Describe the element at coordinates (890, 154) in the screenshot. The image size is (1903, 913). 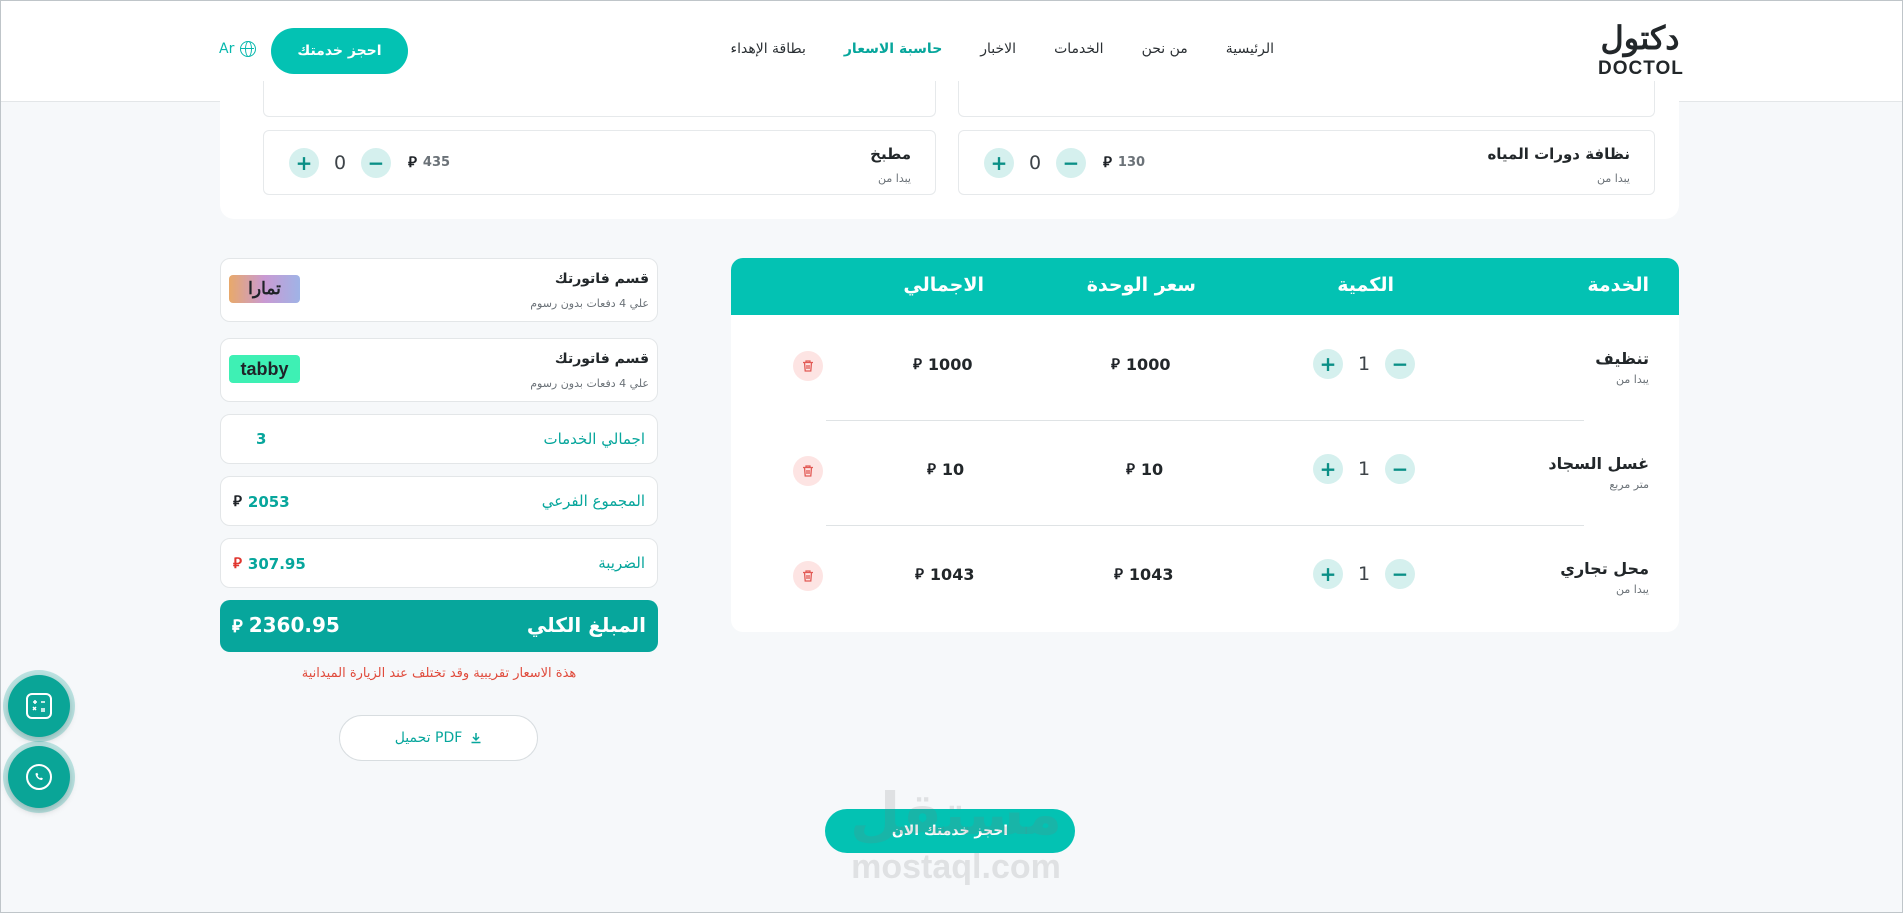
I see `service-name: مطبخ` at that location.